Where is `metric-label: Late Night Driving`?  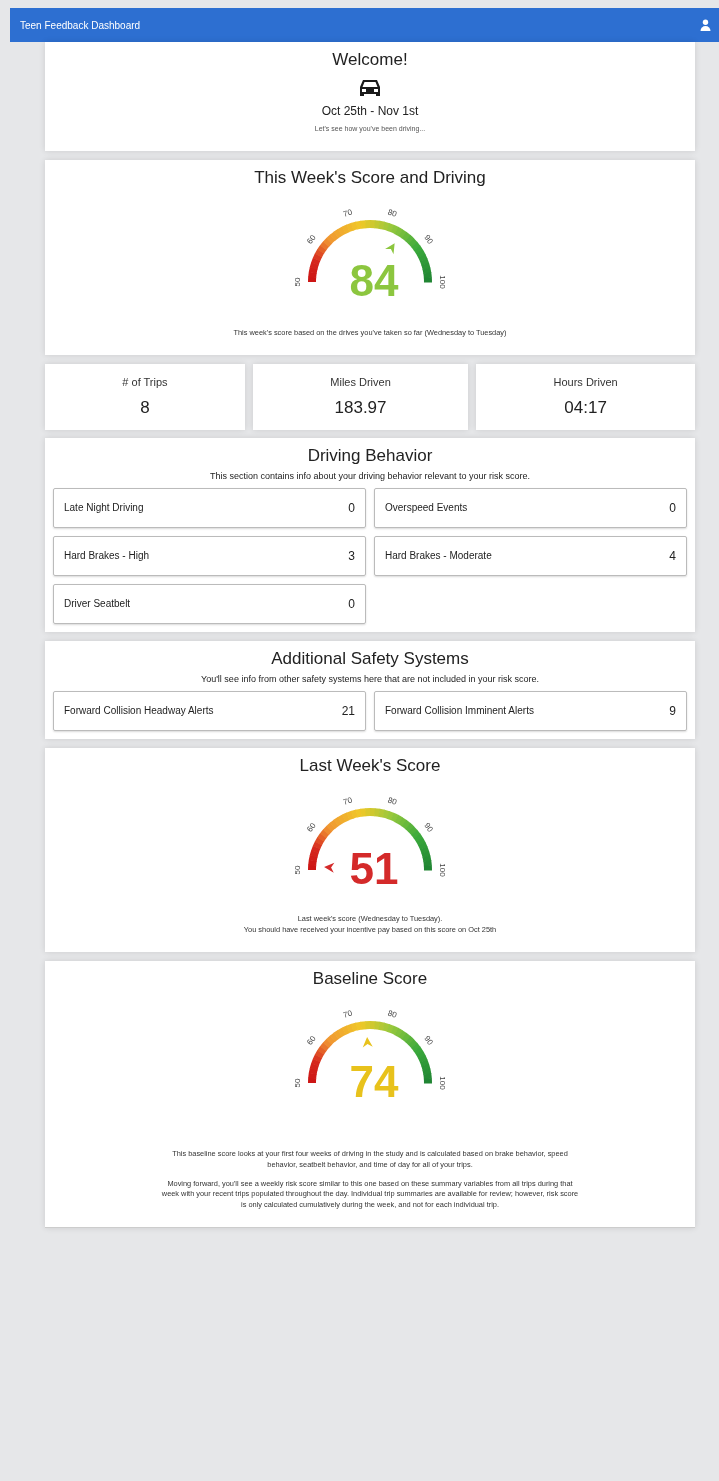
metric-label: Late Night Driving is located at coordinates (104, 508).